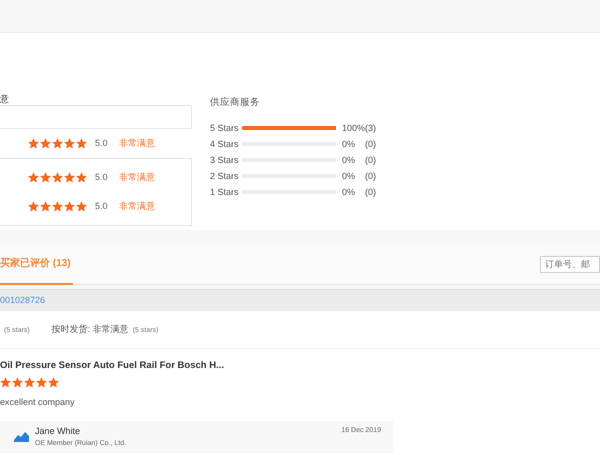 The width and height of the screenshot is (600, 455). Describe the element at coordinates (235, 103) in the screenshot. I see `service-title: 供应商服务` at that location.